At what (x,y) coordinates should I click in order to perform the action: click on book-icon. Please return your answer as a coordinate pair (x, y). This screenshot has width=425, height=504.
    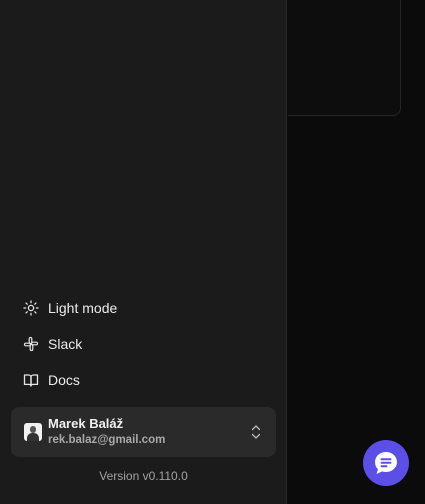
    Looking at the image, I should click on (31, 380).